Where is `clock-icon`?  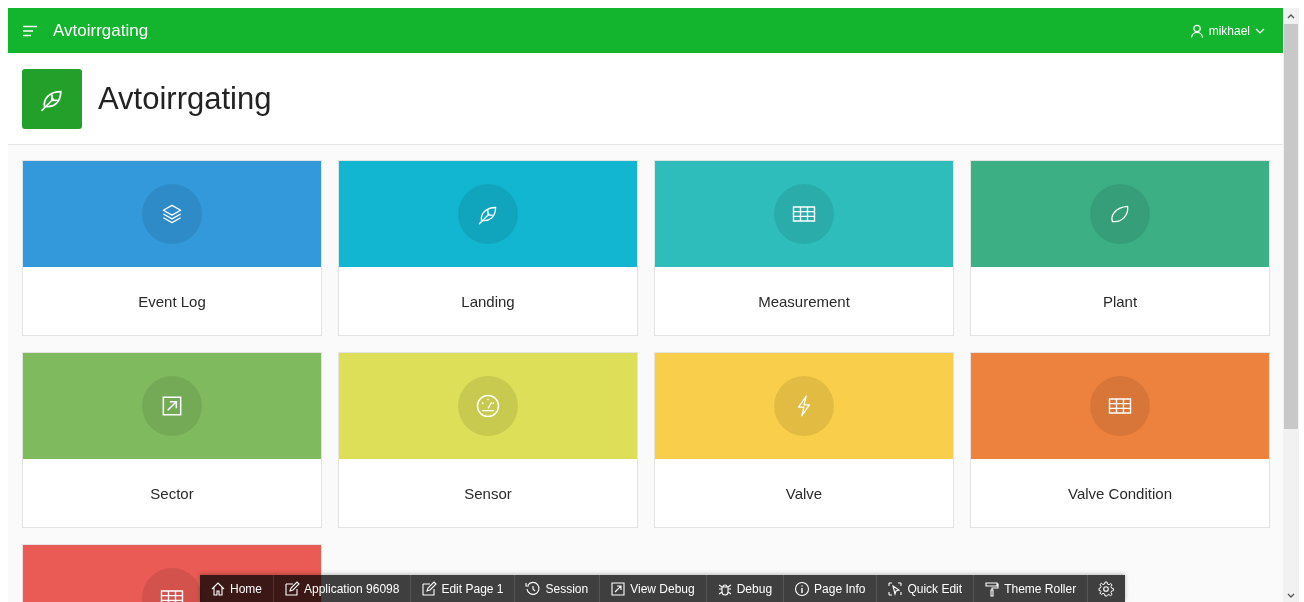
clock-icon is located at coordinates (533, 588).